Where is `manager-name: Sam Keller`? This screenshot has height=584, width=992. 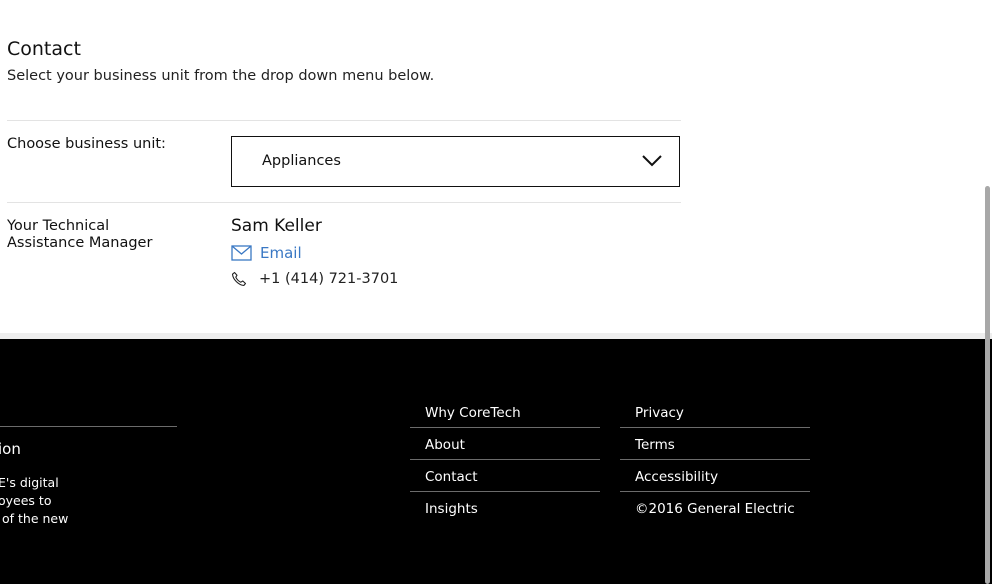 manager-name: Sam Keller is located at coordinates (276, 226).